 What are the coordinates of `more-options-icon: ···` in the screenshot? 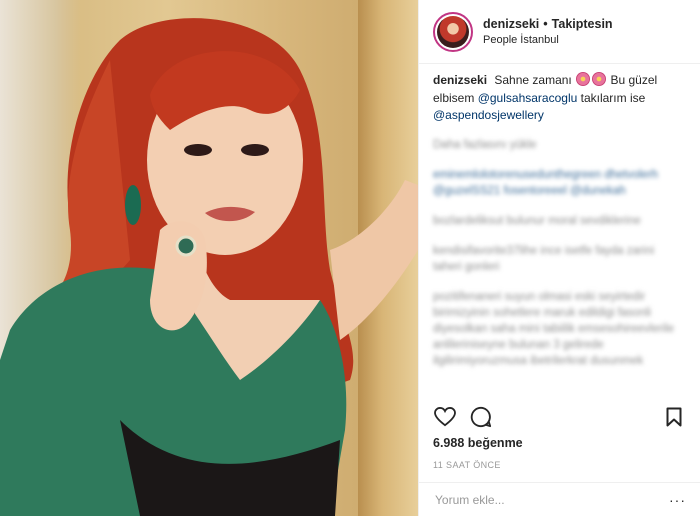 It's located at (677, 500).